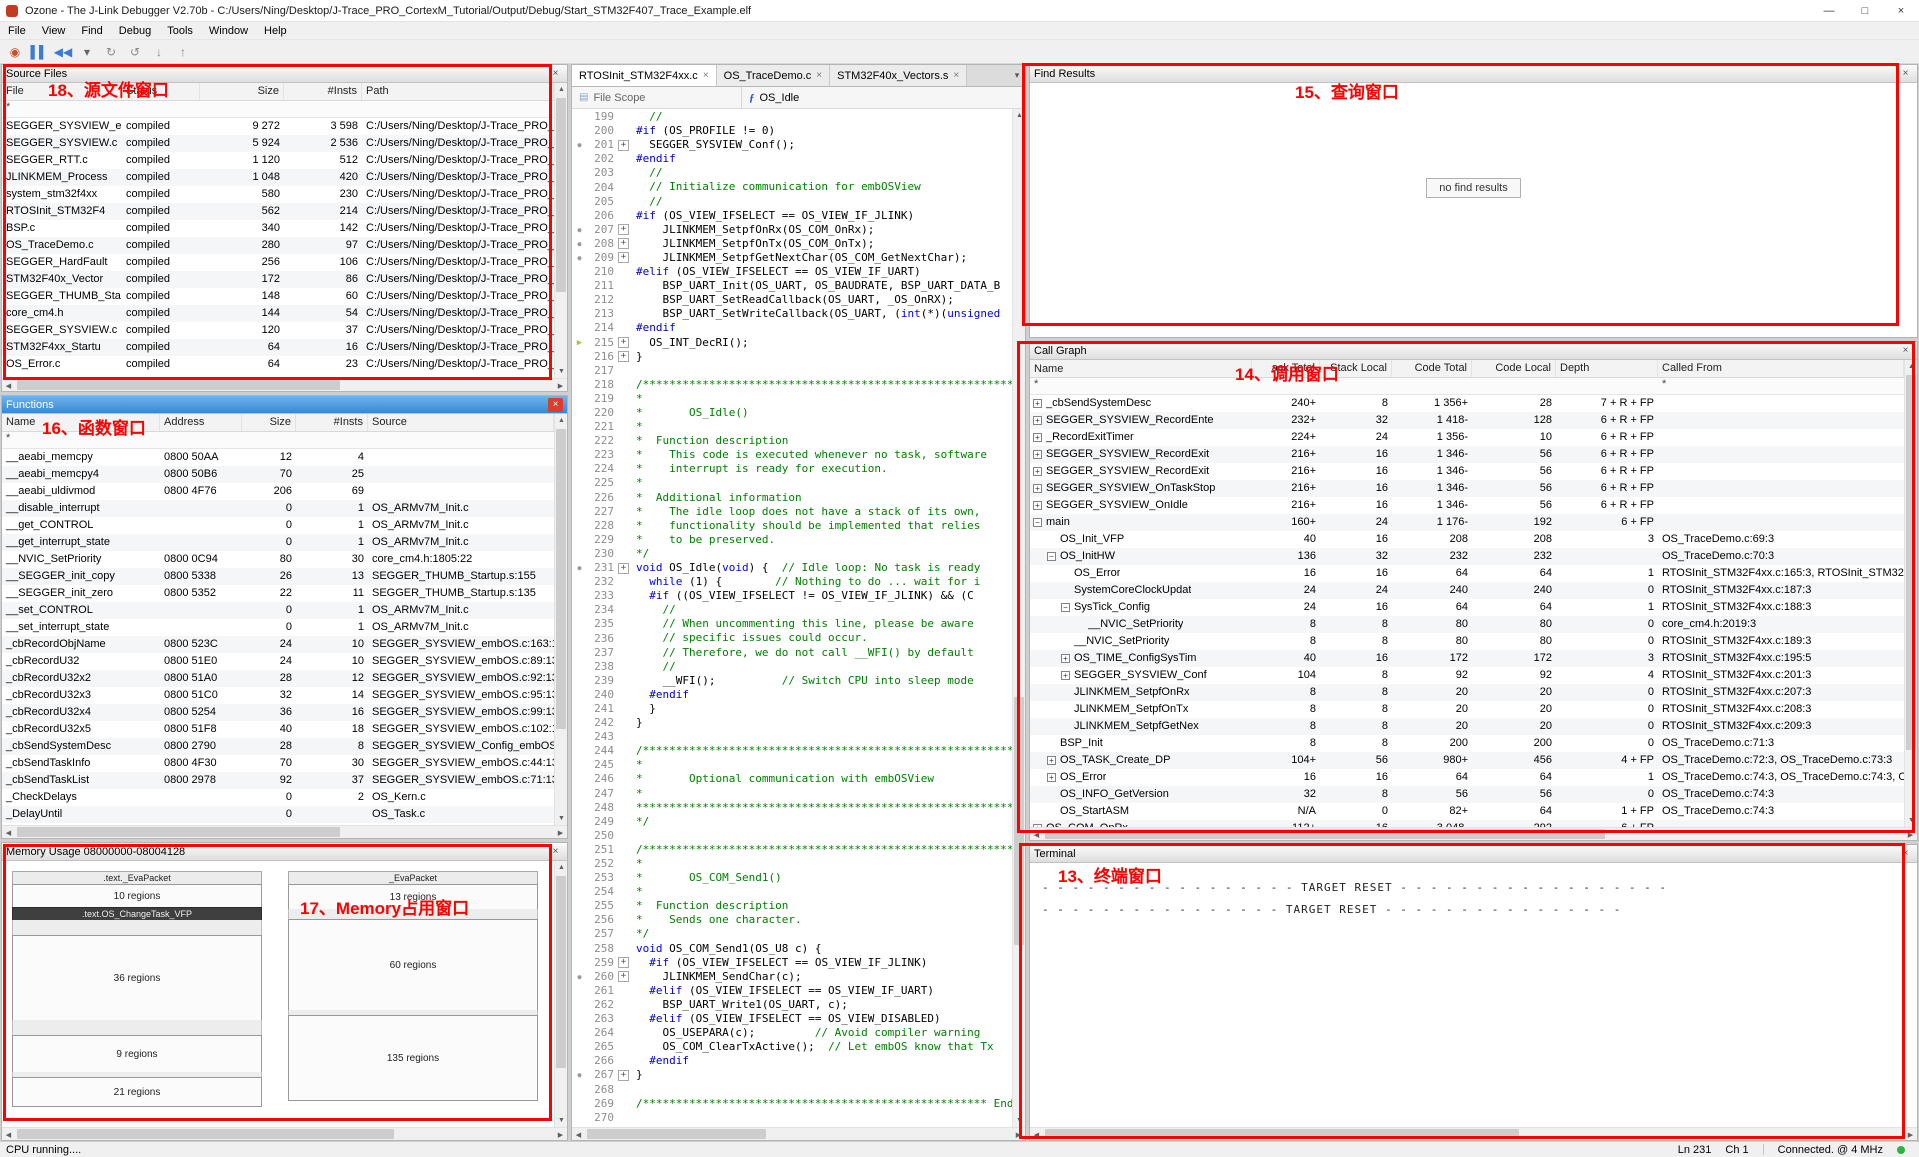 The height and width of the screenshot is (1157, 1919). What do you see at coordinates (81, 440) in the screenshot?
I see `filter-input: *` at bounding box center [81, 440].